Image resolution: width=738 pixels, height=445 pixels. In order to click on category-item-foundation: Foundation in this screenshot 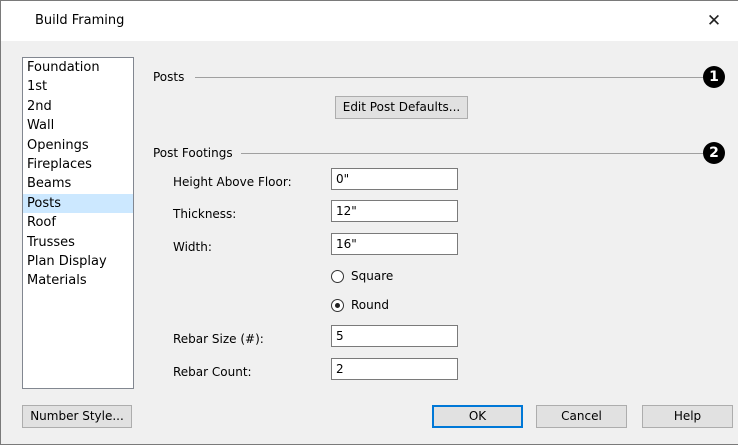, I will do `click(78, 67)`.